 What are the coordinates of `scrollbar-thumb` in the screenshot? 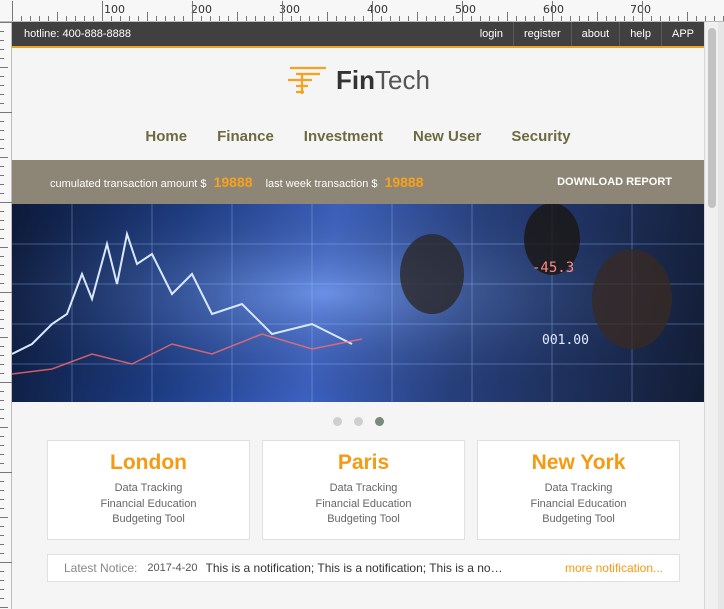 It's located at (712, 118).